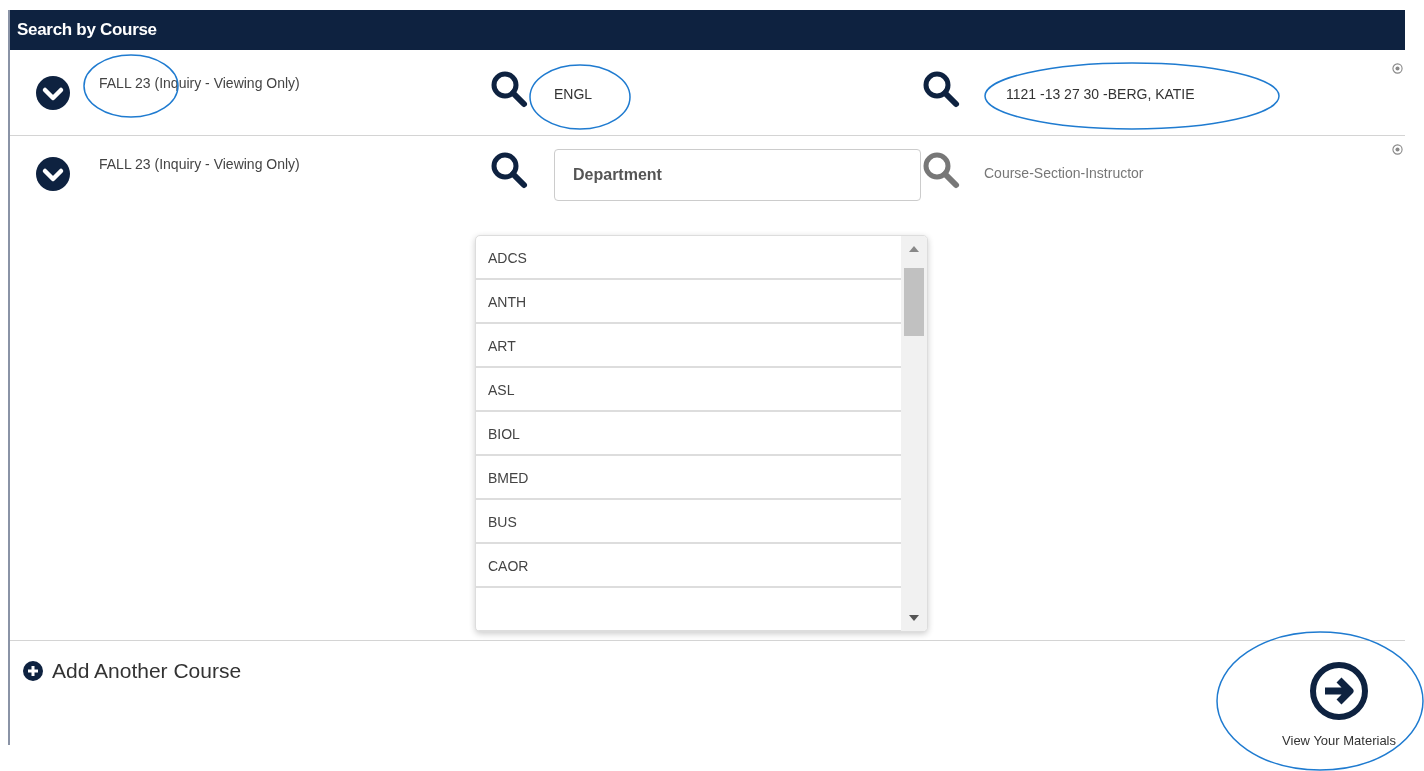  What do you see at coordinates (688, 434) in the screenshot?
I see `dropdown-option: BIOL` at bounding box center [688, 434].